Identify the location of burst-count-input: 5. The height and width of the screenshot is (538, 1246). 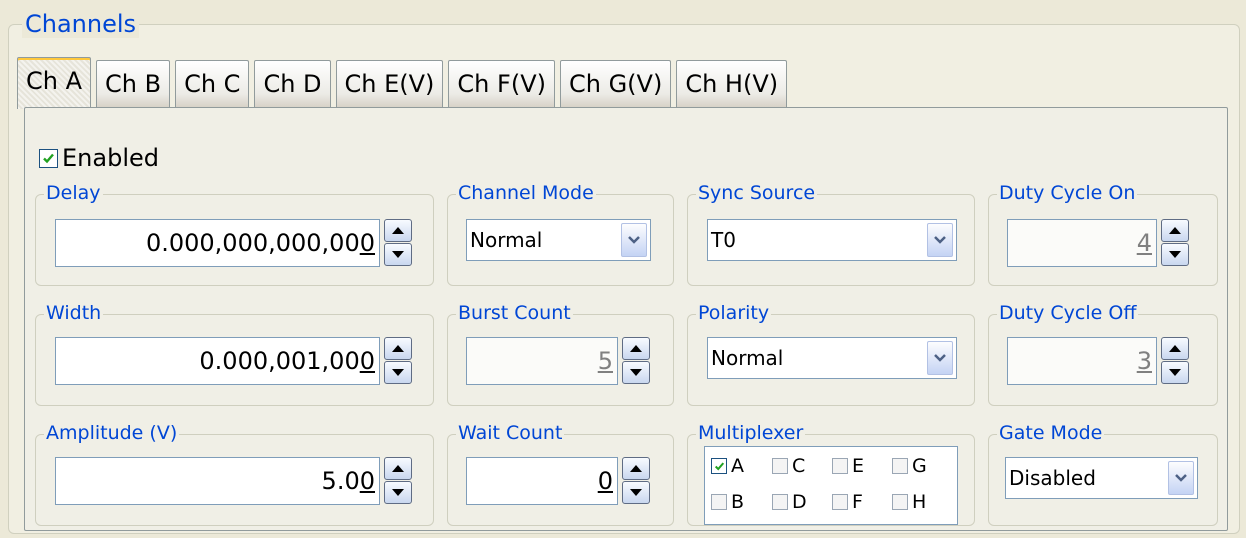
(542, 361).